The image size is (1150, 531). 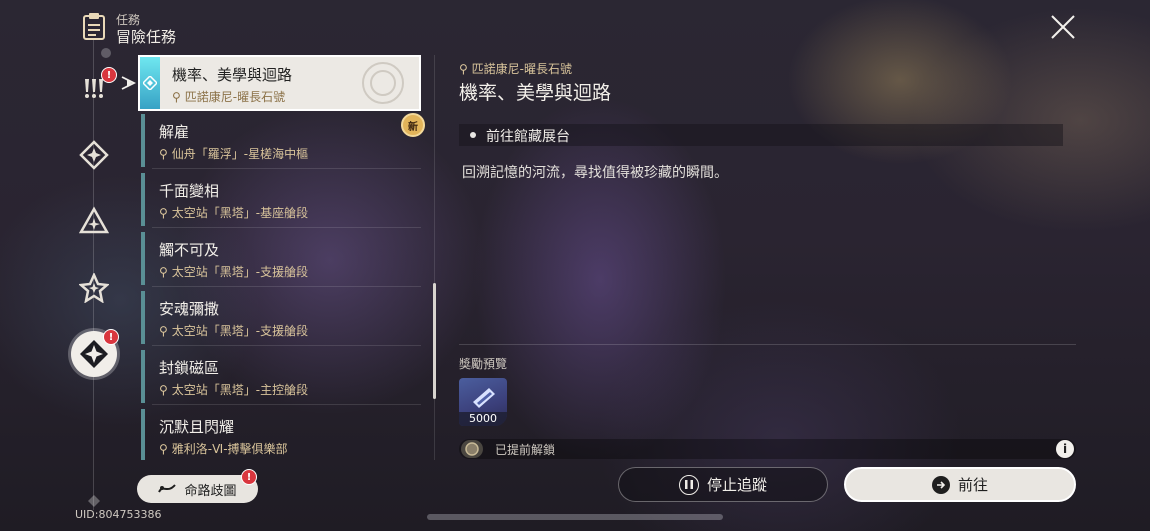 I want to click on quest-location-text: 太空站「黑塔」-基座艙段, so click(x=240, y=213).